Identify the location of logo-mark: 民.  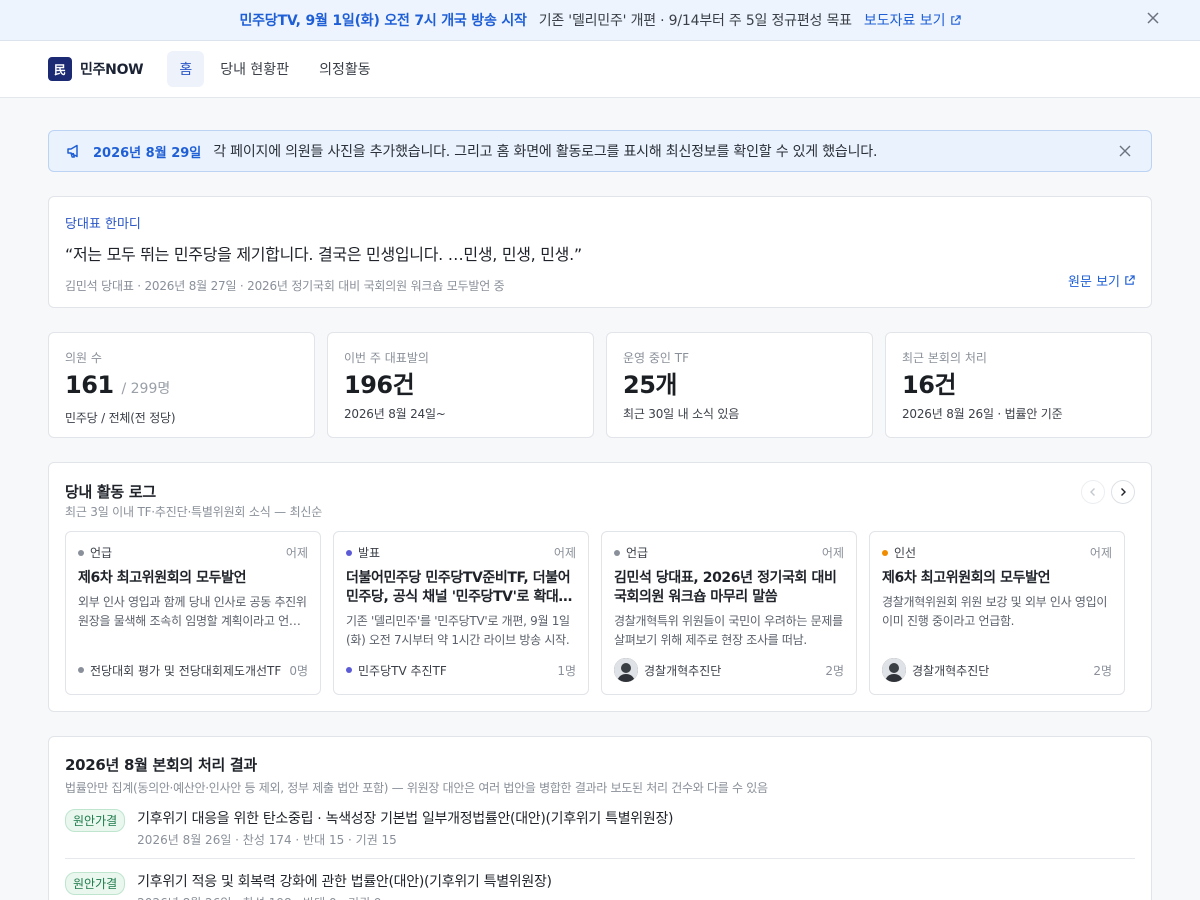
(60, 69).